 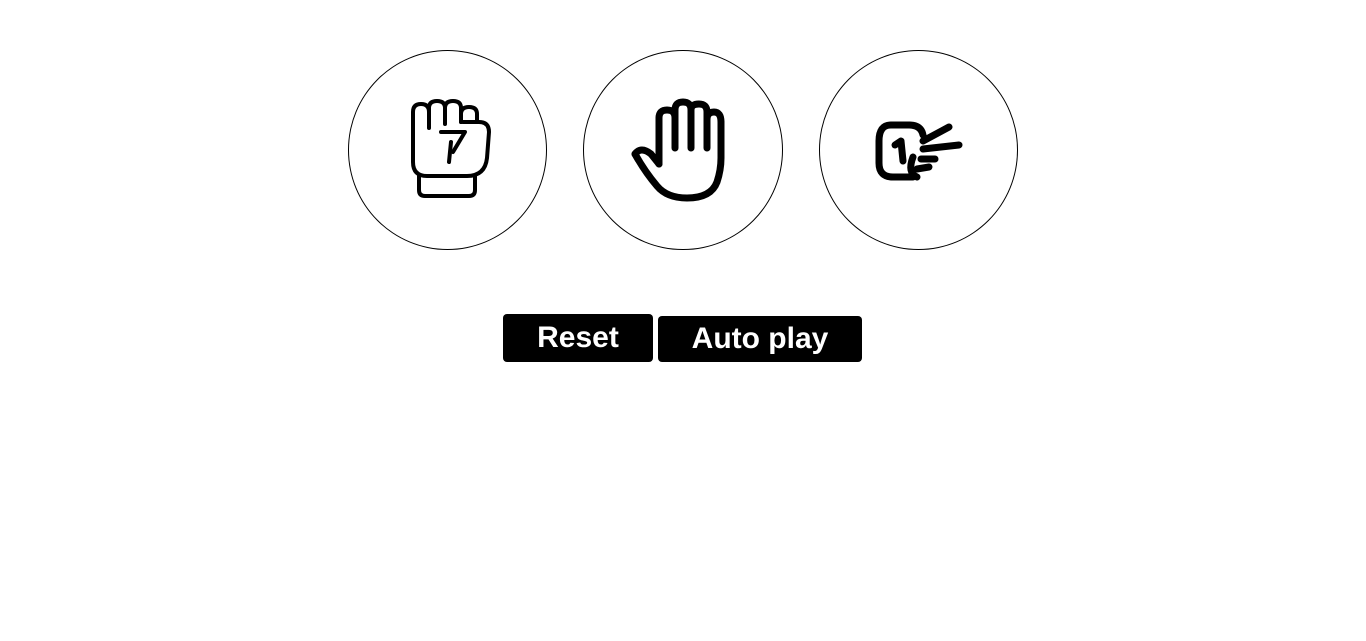 I want to click on paper-button, so click(x=683, y=150).